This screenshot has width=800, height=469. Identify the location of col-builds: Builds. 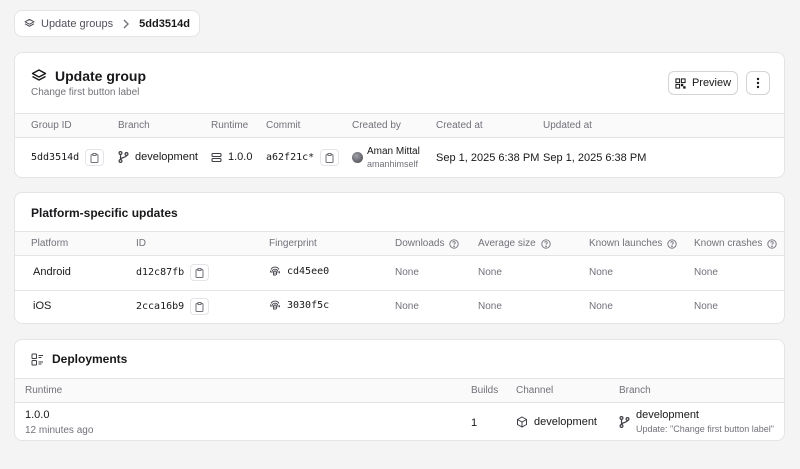
(485, 390).